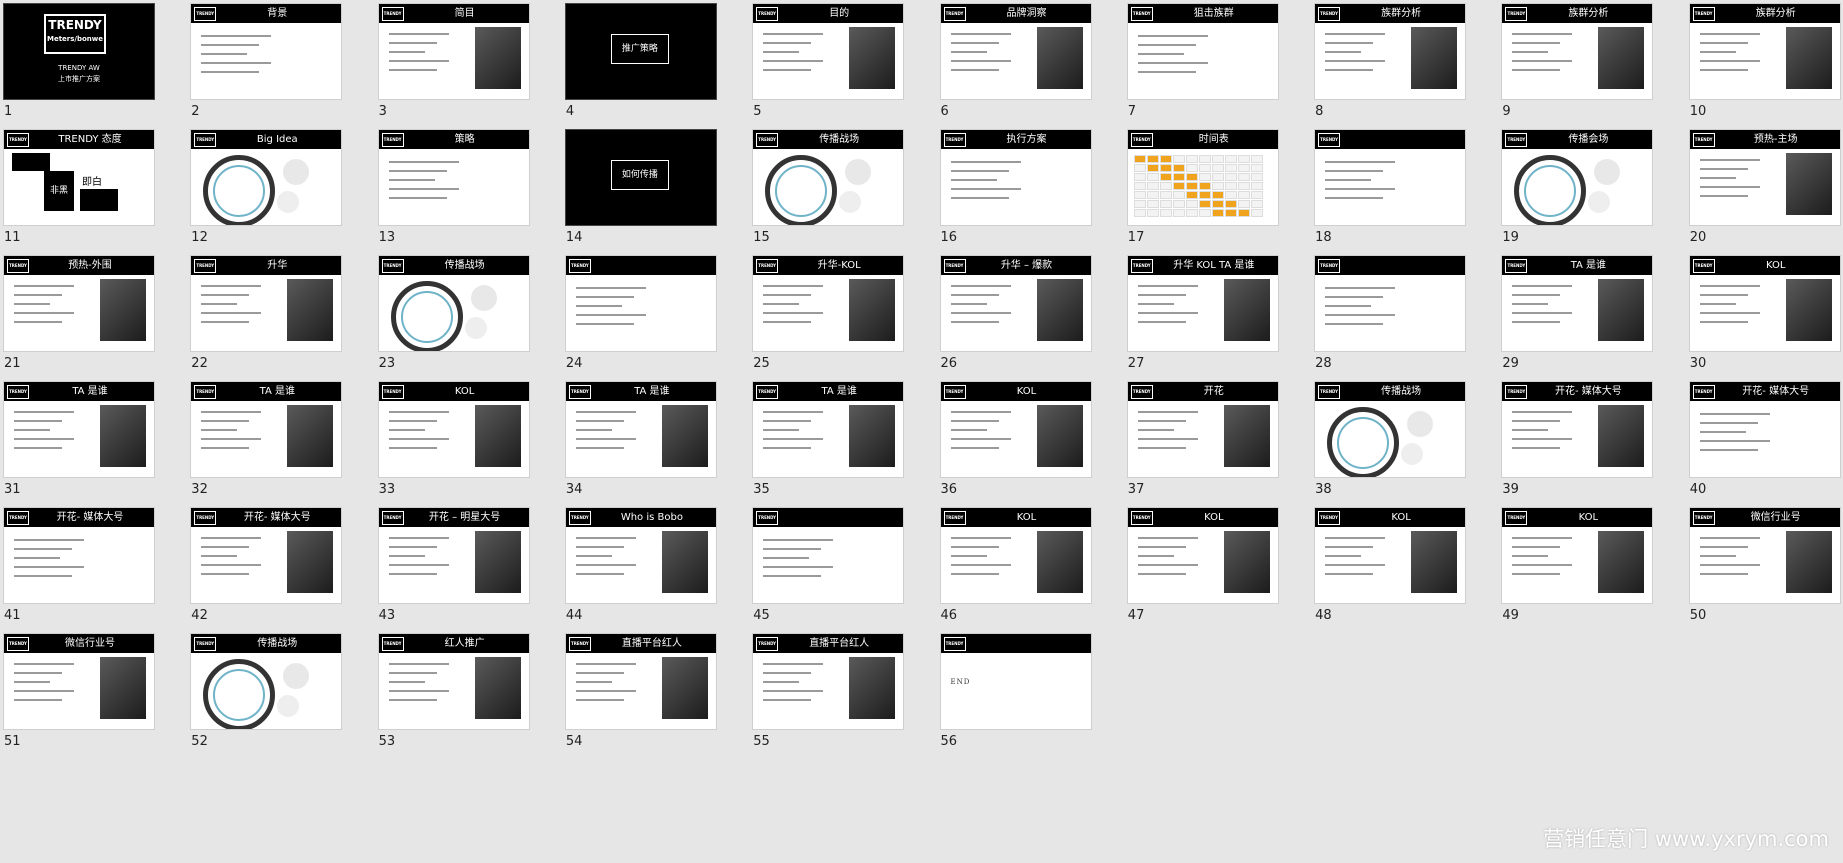  What do you see at coordinates (1202, 265) in the screenshot?
I see `slide-header: TRENDY 升华 KOL TA 是谁` at bounding box center [1202, 265].